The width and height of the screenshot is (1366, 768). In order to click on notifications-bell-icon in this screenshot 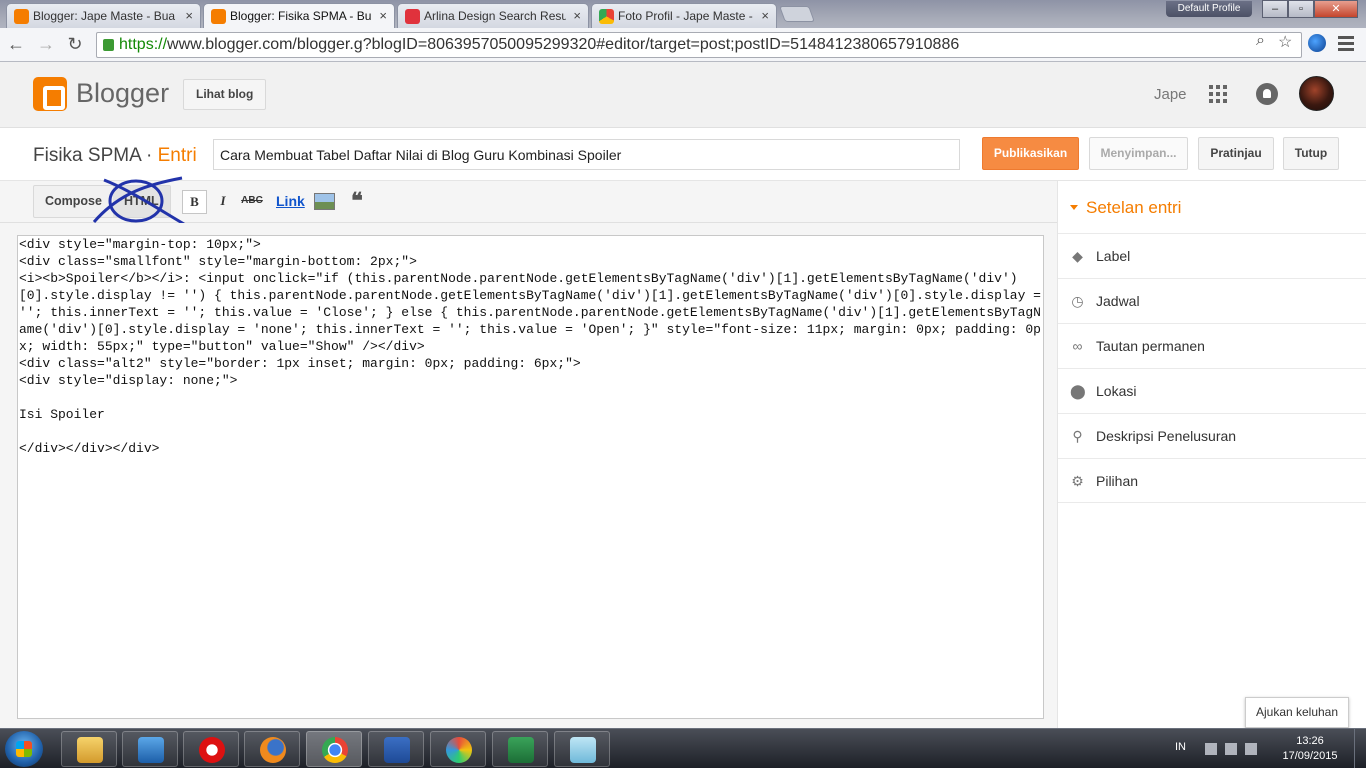, I will do `click(1267, 94)`.